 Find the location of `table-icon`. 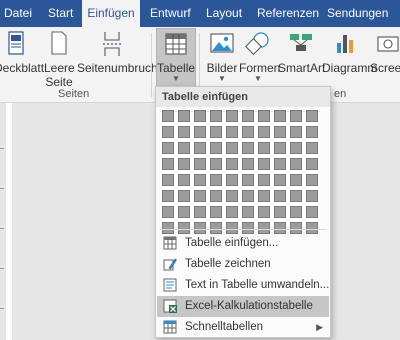

table-icon is located at coordinates (170, 243).